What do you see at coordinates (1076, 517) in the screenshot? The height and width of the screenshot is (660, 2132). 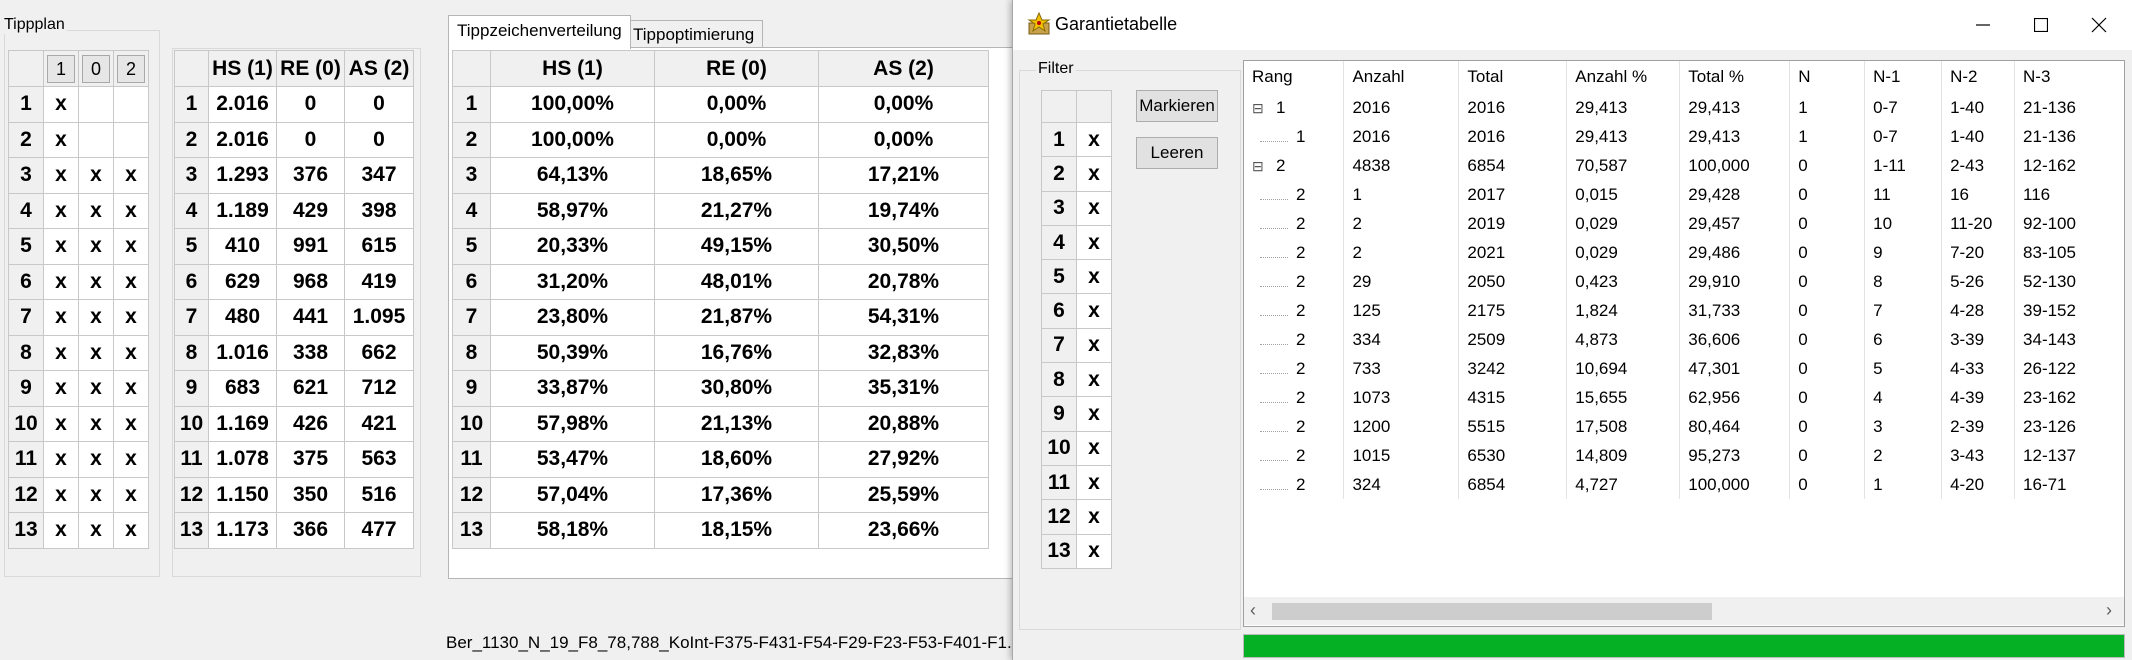 I see `filter-row: 12 x` at bounding box center [1076, 517].